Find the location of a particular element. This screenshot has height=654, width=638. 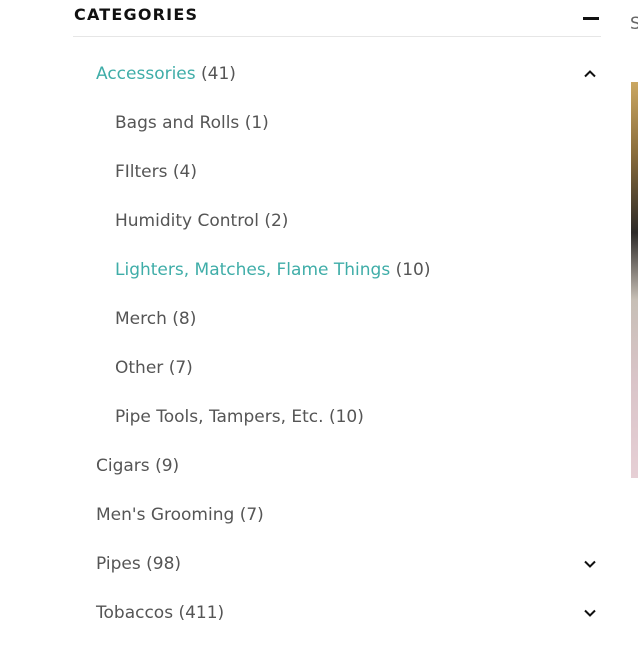

category-item-lighters: Lighters, Matches, Flame Things (10) is located at coordinates (337, 271).